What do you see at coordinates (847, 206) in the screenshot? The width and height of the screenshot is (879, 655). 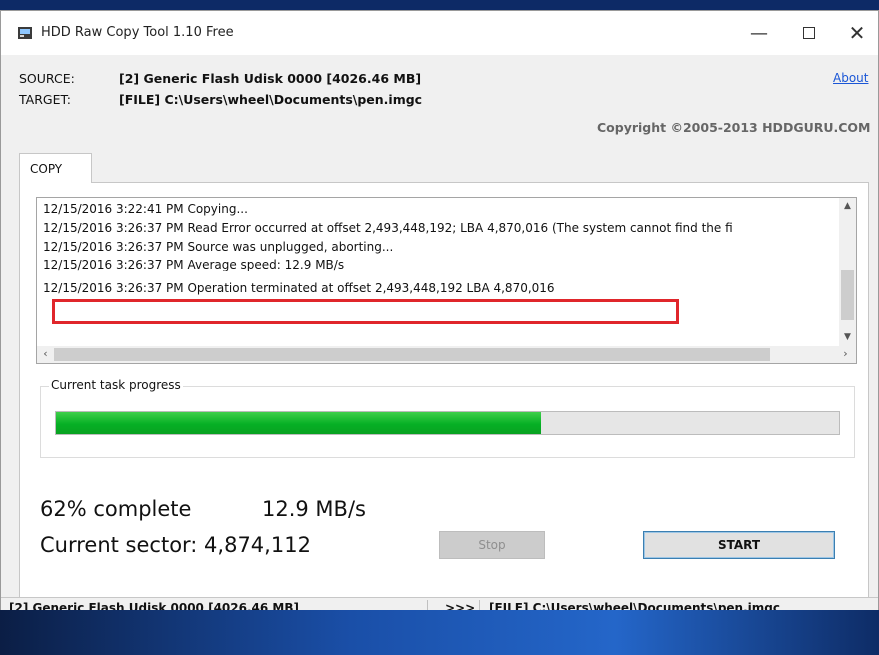 I see `scroll-up-icon: ▲` at bounding box center [847, 206].